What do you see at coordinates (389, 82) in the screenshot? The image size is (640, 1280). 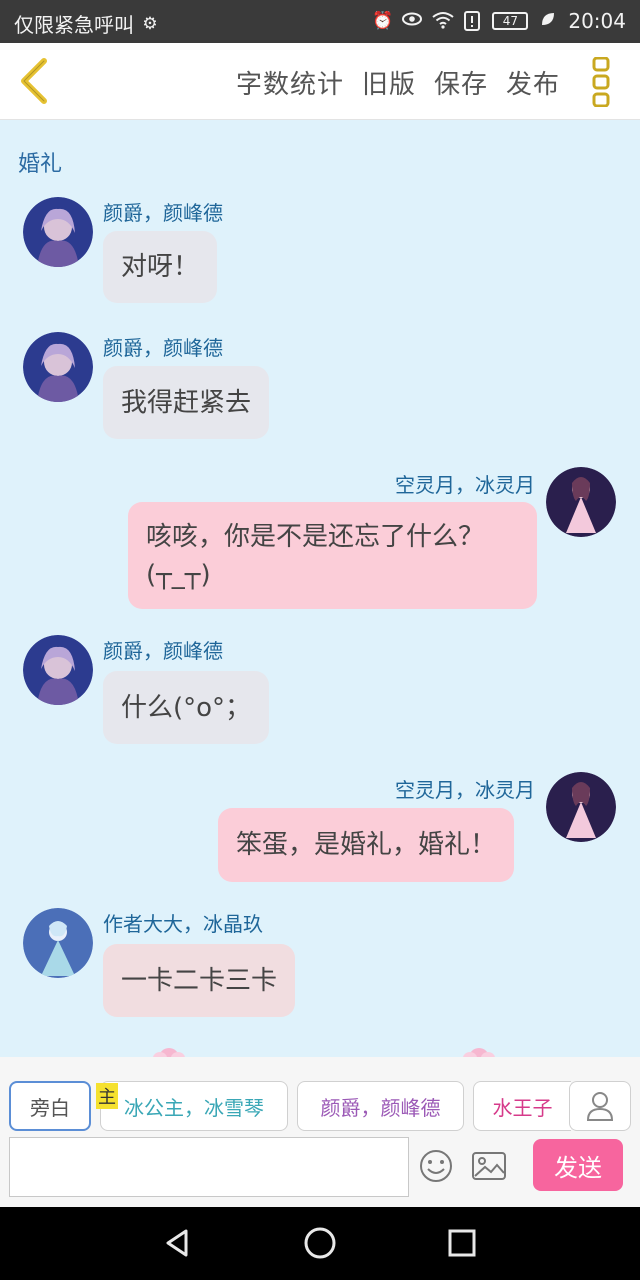 I see `old-version-button: 旧版` at bounding box center [389, 82].